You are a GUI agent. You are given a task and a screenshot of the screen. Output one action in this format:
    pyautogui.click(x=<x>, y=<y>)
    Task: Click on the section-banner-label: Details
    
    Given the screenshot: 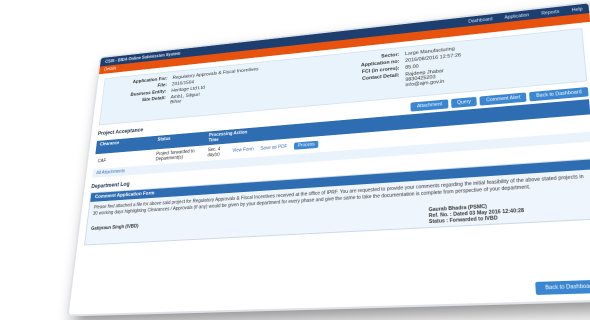 What is the action you would take?
    pyautogui.click(x=110, y=69)
    